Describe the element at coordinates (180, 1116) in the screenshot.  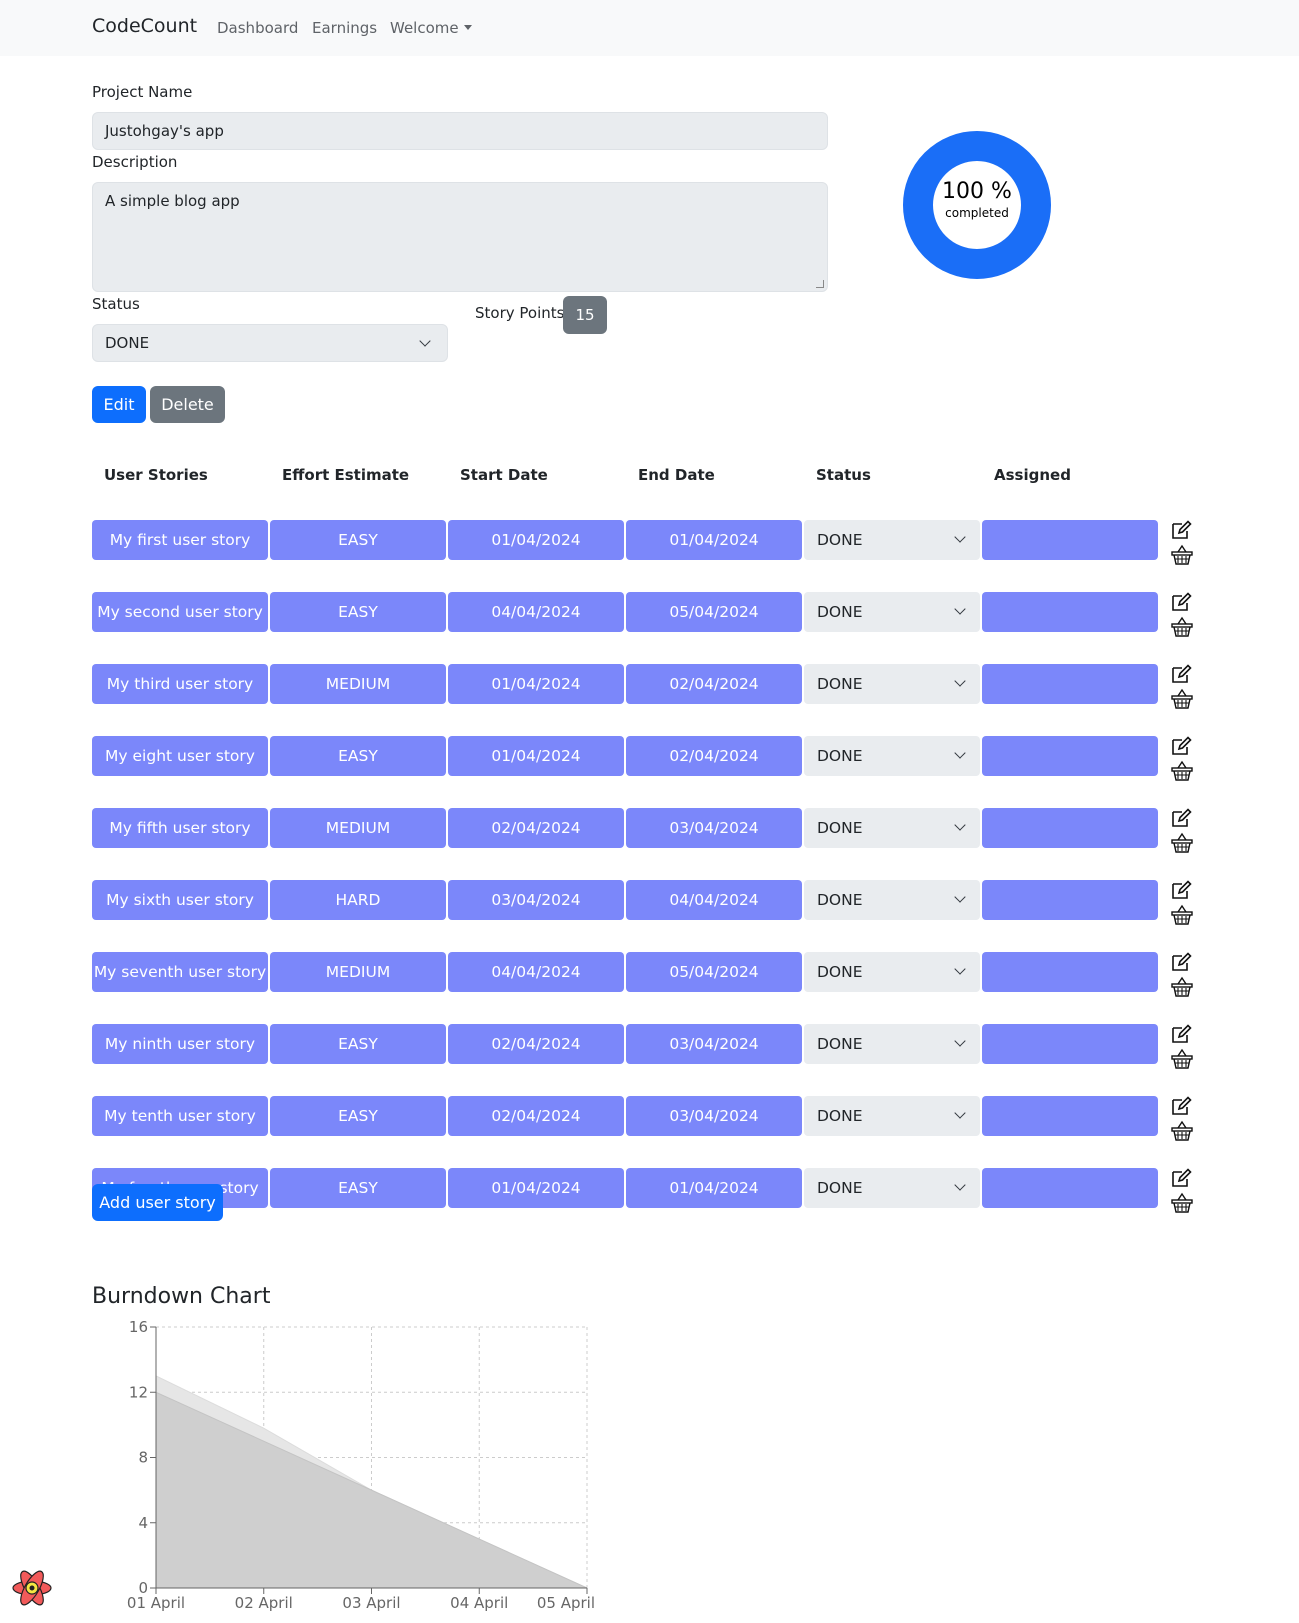
I see `story-cell: My tenth user story` at that location.